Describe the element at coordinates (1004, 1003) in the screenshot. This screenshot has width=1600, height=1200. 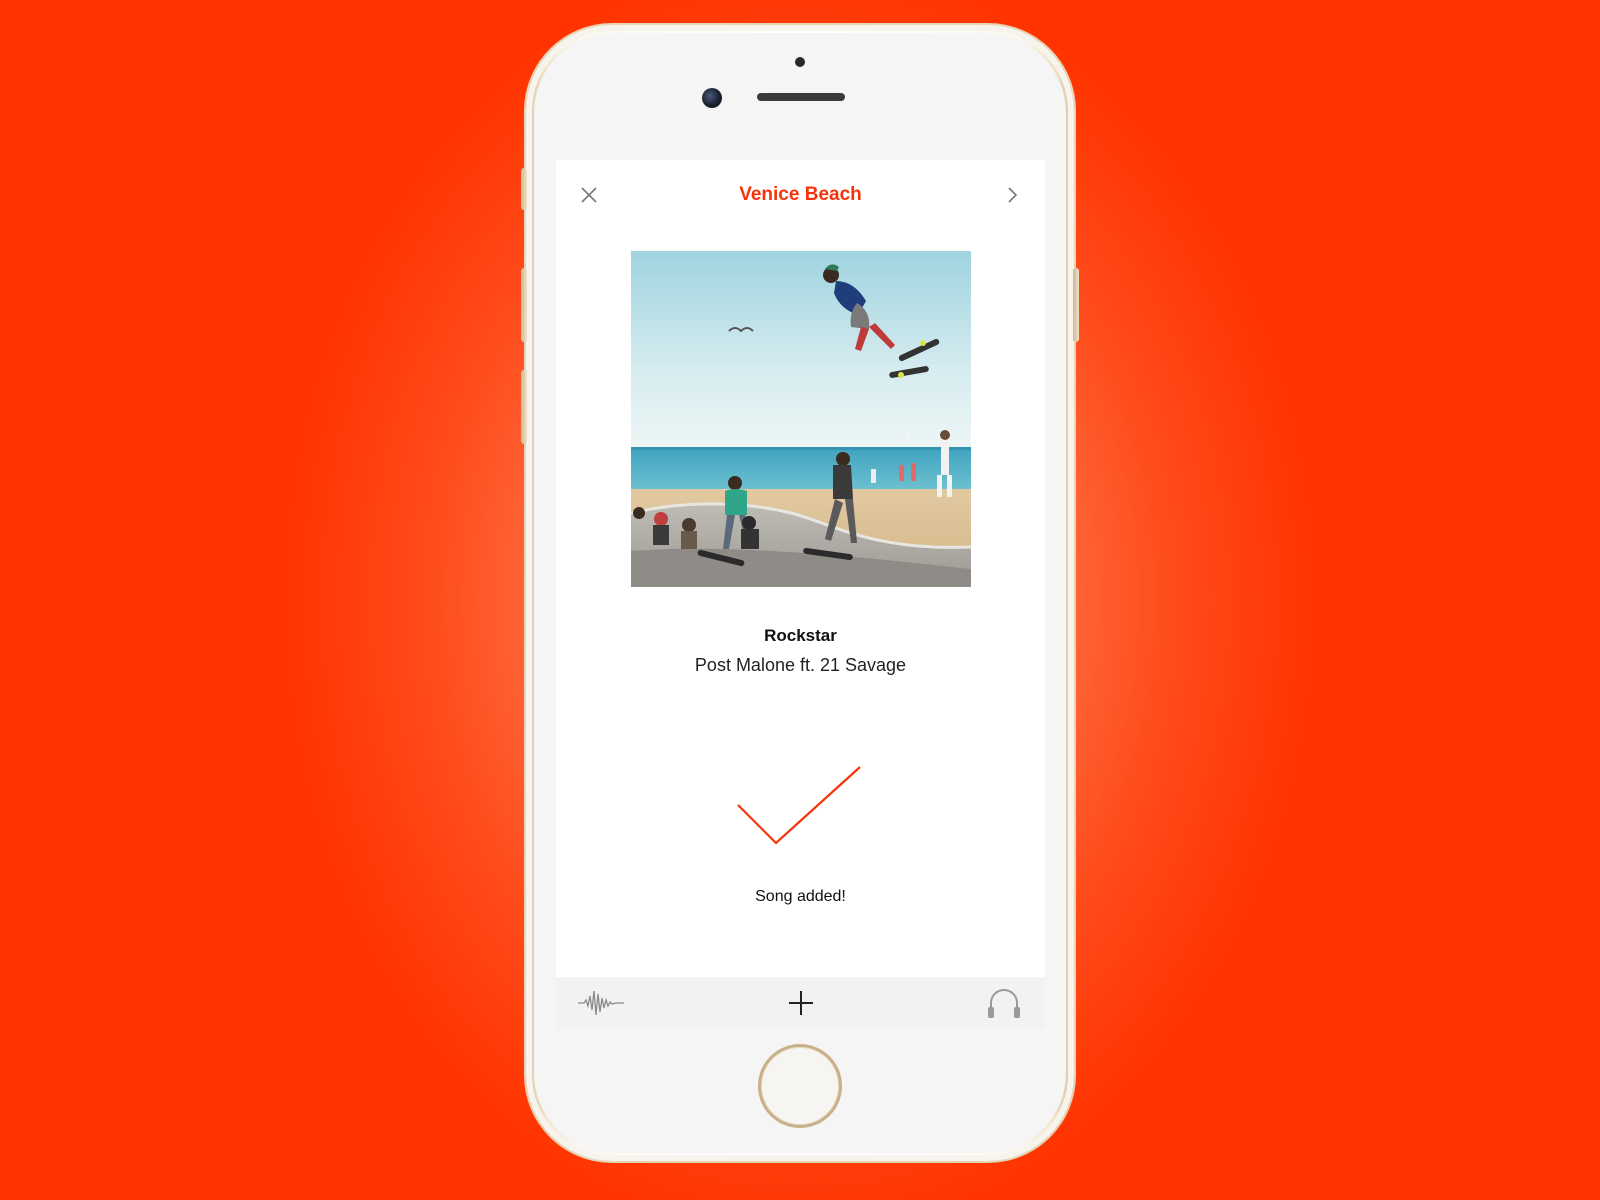
I see `headphones-icon` at that location.